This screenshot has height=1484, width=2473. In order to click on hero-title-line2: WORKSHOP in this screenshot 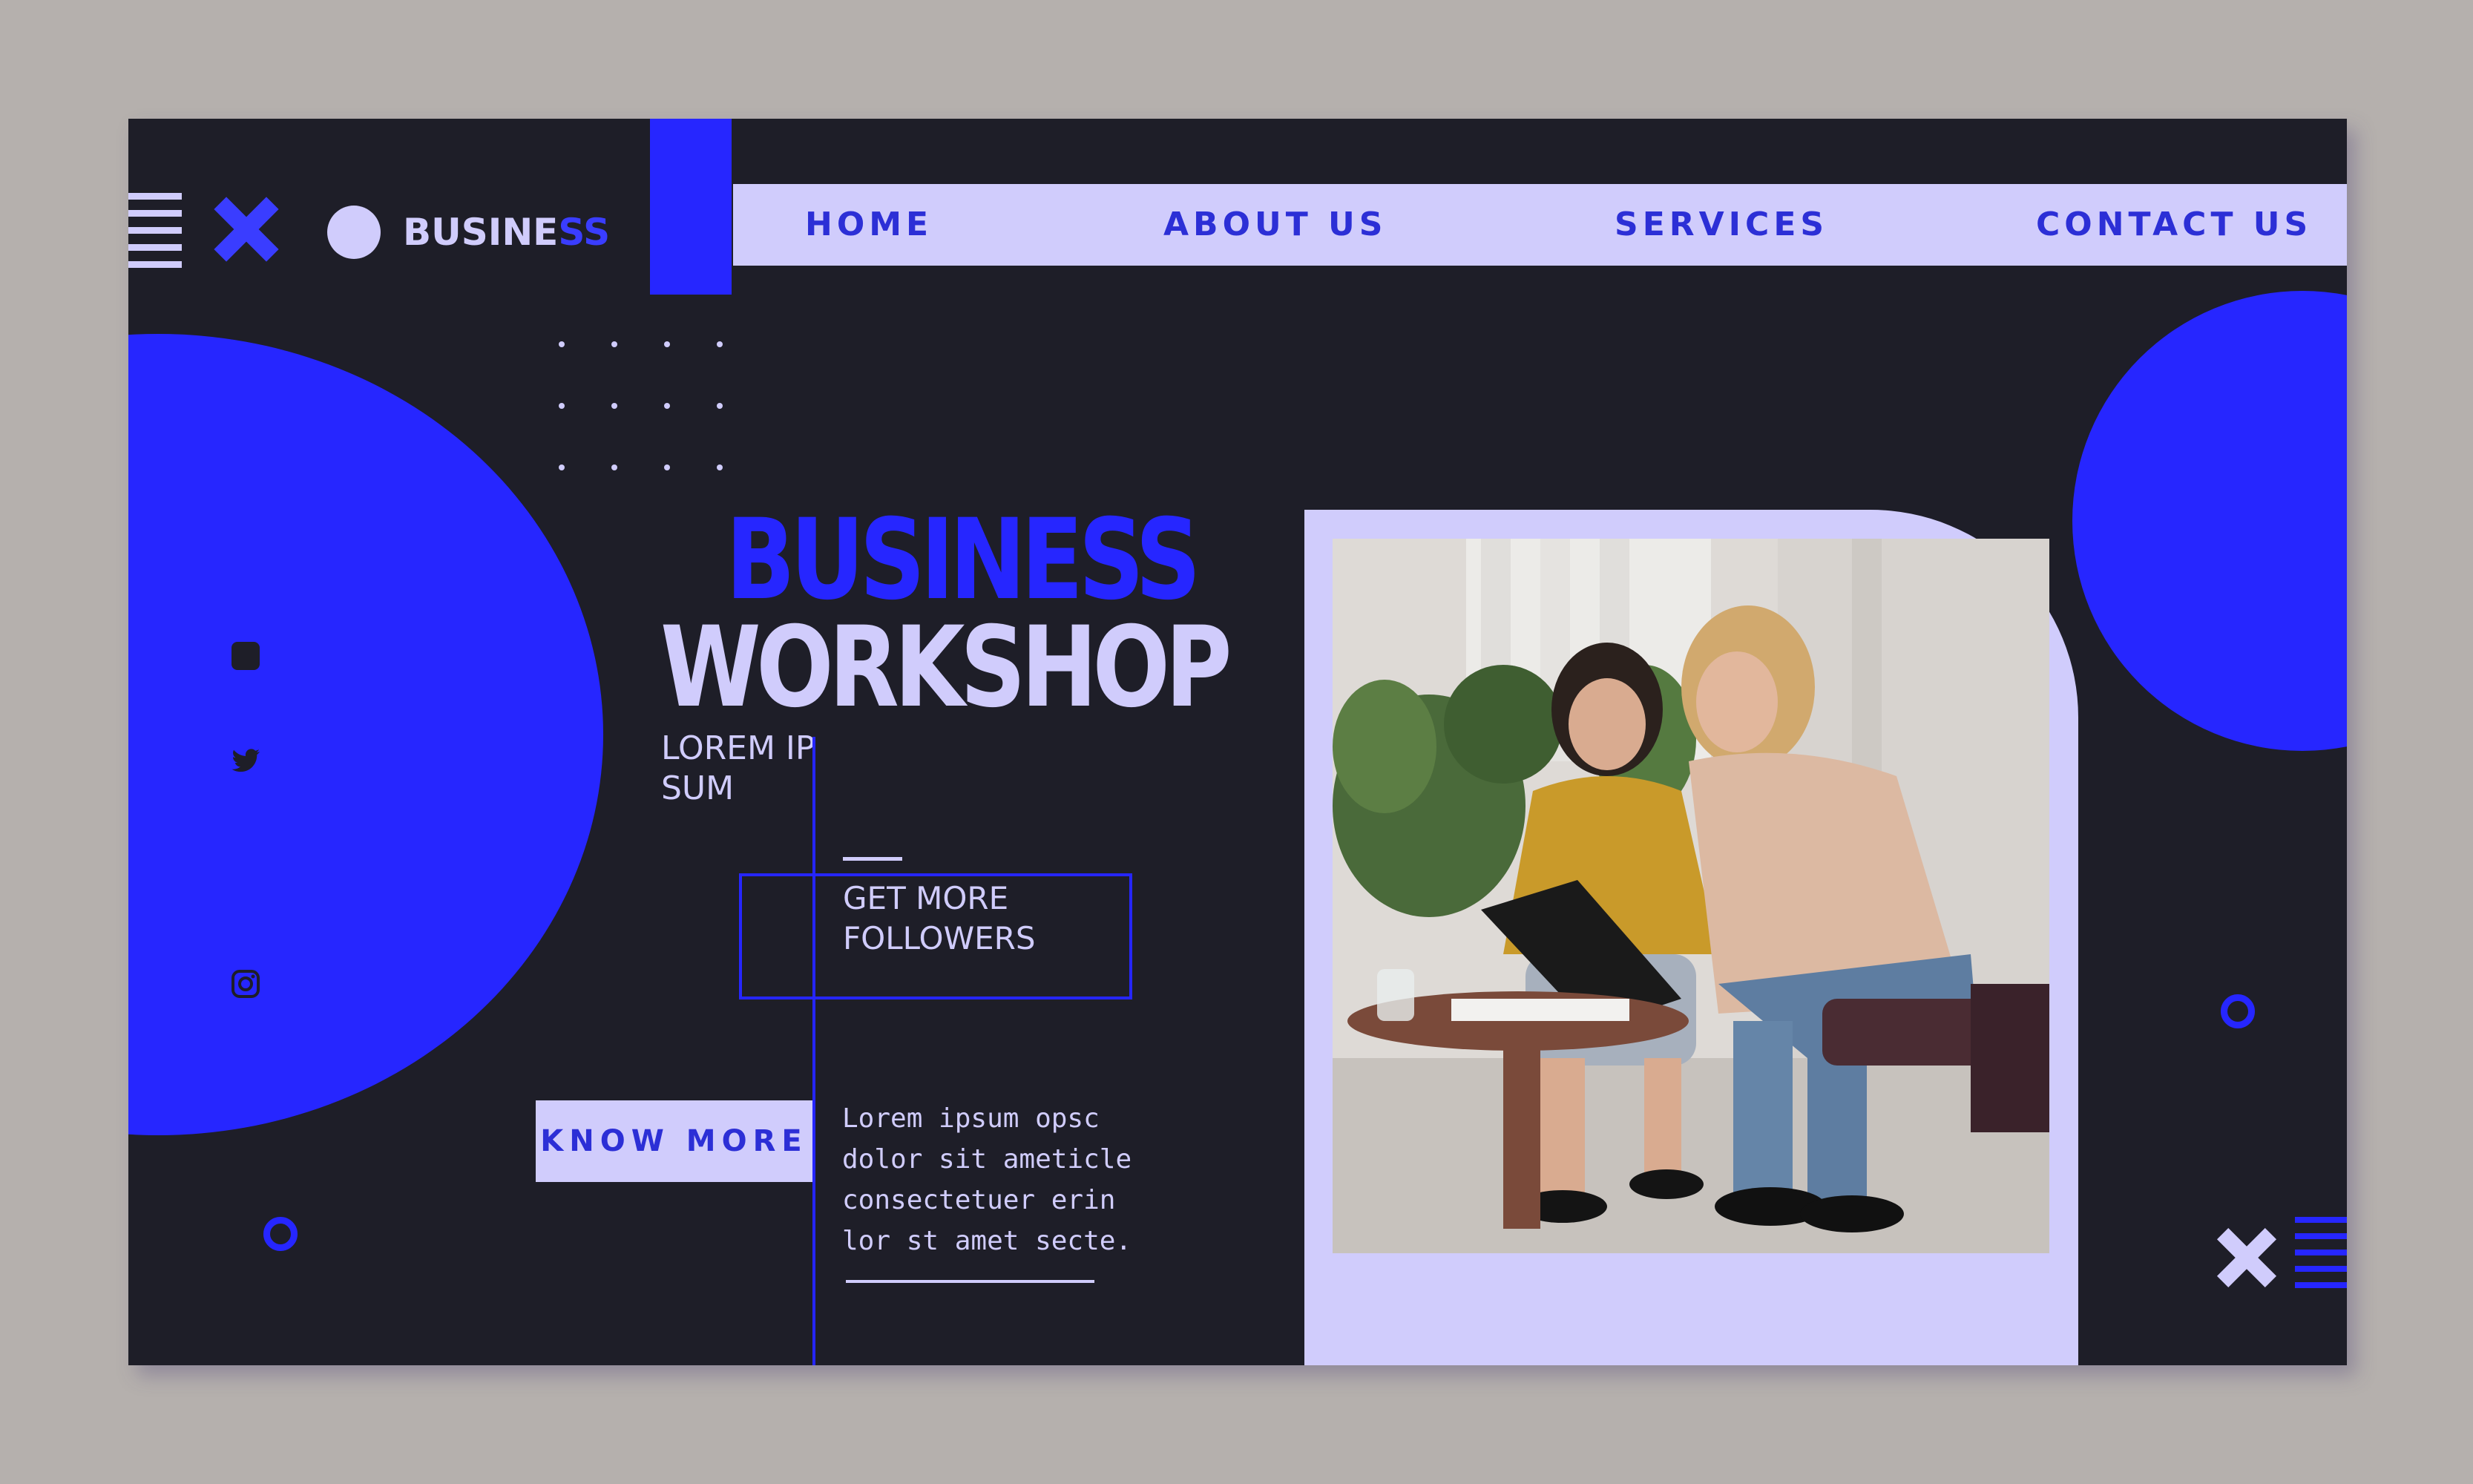, I will do `click(946, 667)`.